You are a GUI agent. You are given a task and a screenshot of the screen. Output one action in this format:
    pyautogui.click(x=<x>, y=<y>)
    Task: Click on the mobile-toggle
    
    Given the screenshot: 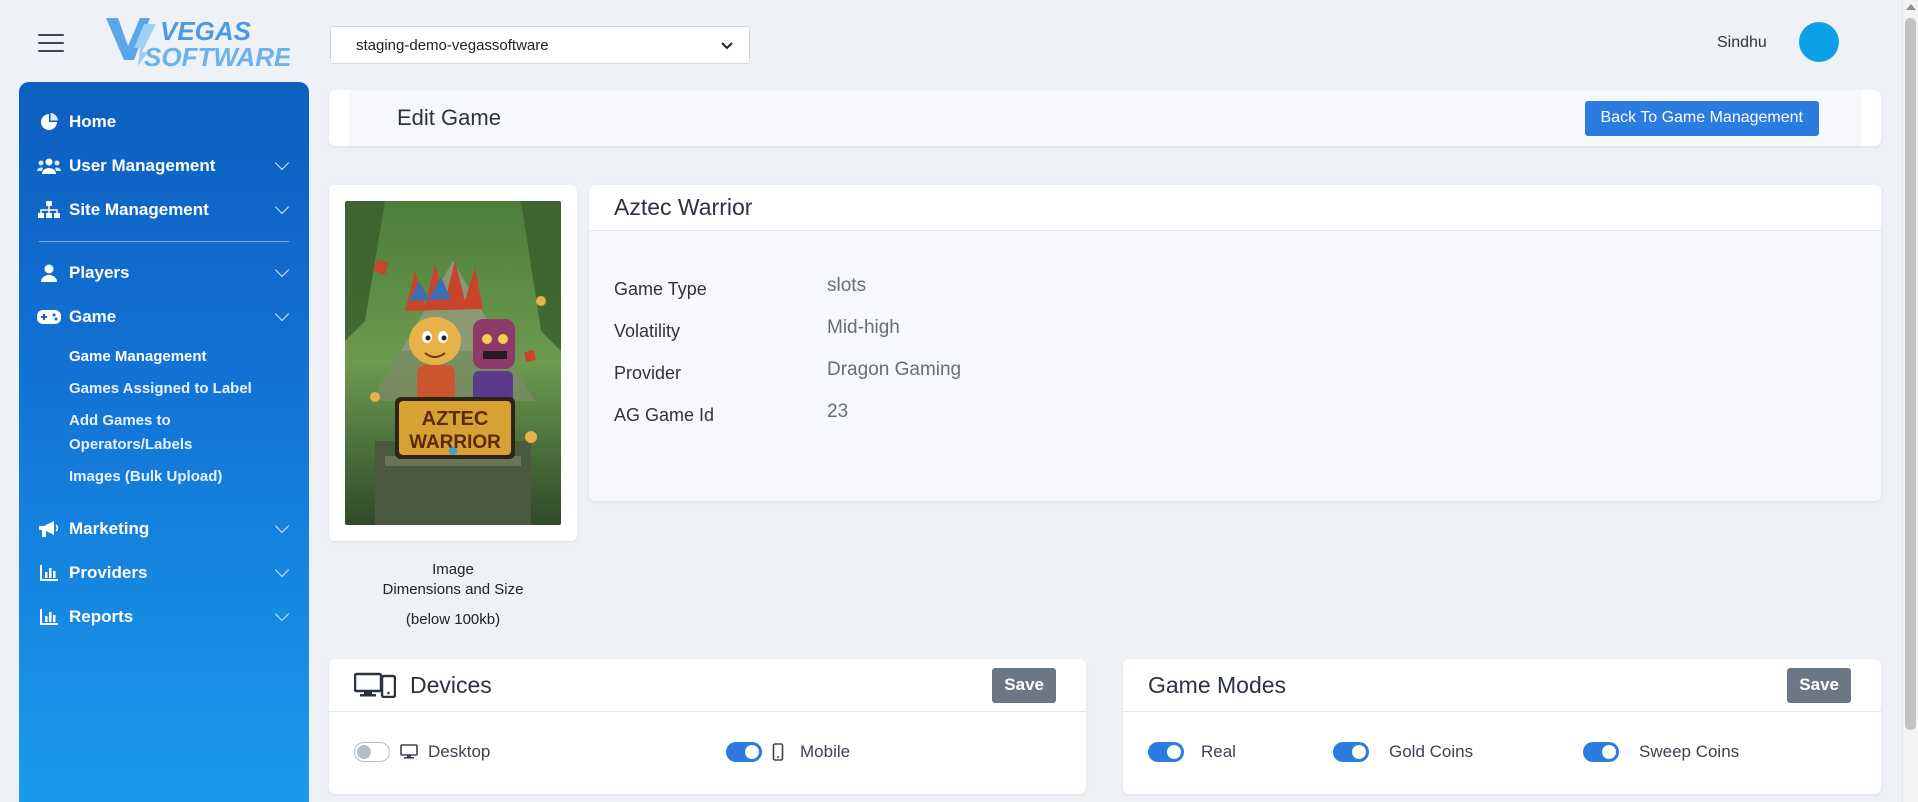 What is the action you would take?
    pyautogui.click(x=744, y=752)
    